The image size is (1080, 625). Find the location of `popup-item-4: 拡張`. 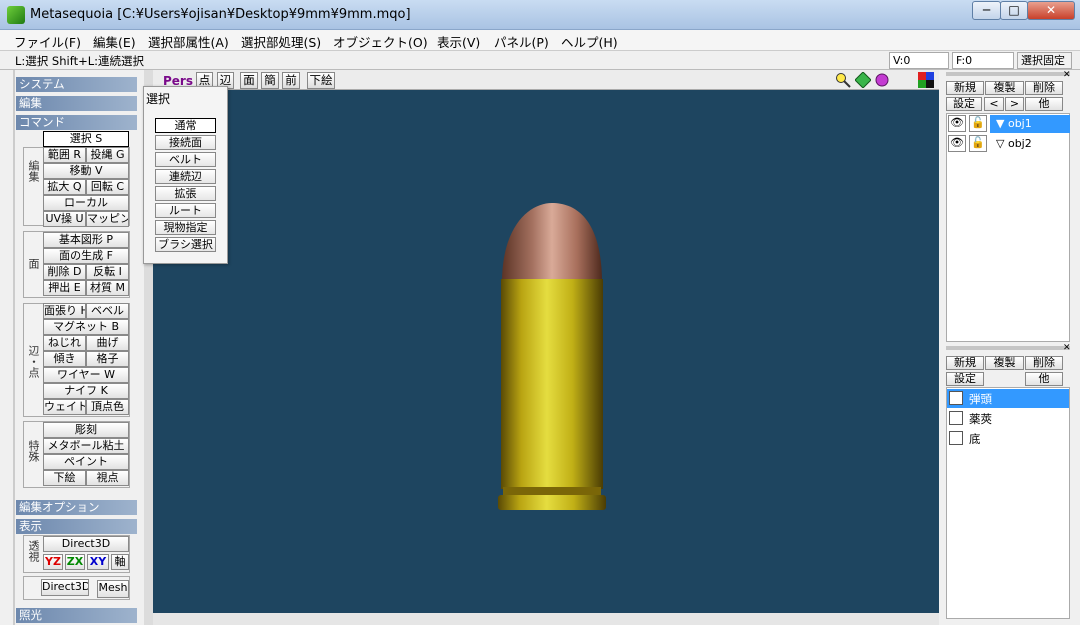

popup-item-4: 拡張 is located at coordinates (185, 193).